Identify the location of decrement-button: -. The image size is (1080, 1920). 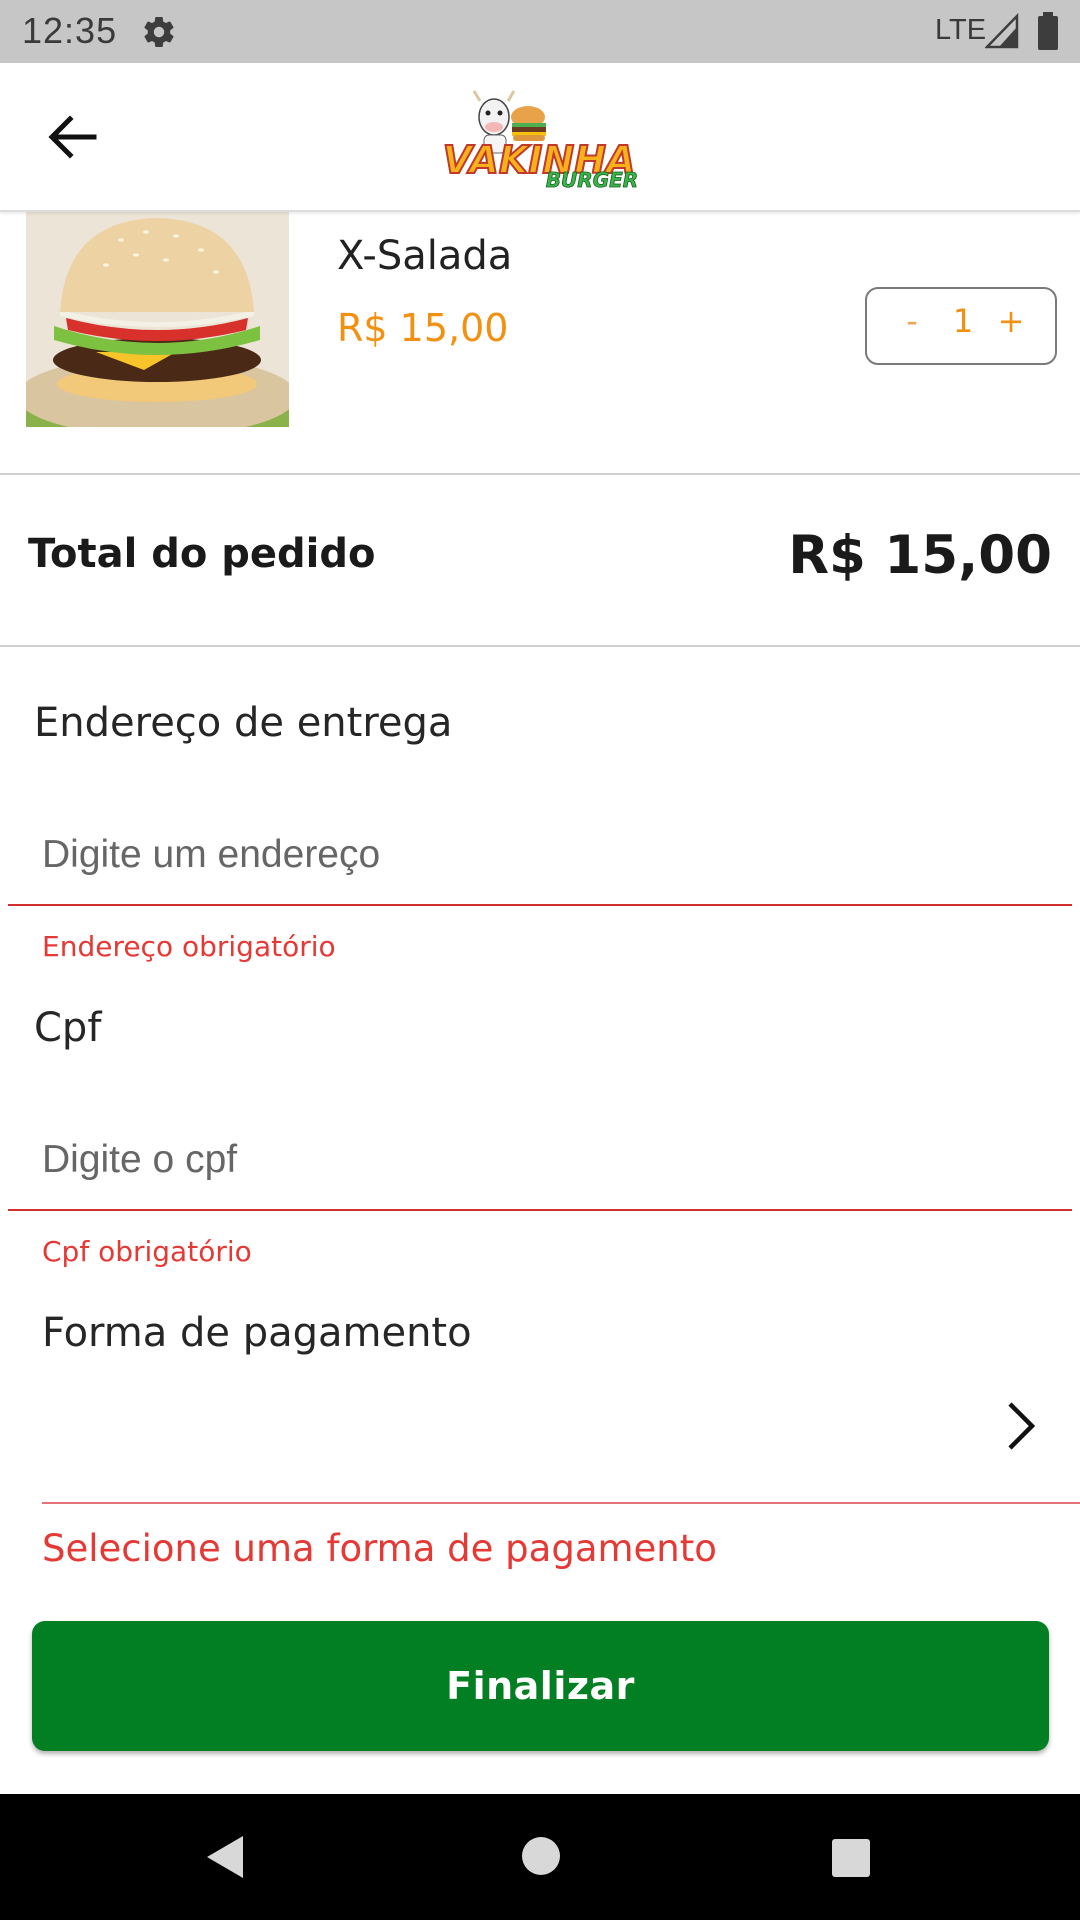
(912, 321).